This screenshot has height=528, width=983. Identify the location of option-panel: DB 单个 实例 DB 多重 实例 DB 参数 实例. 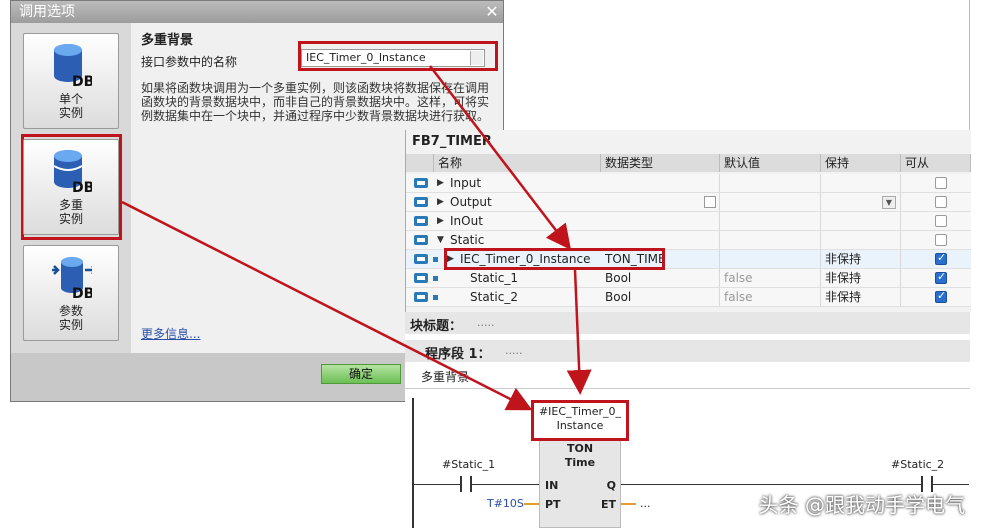
(71, 188).